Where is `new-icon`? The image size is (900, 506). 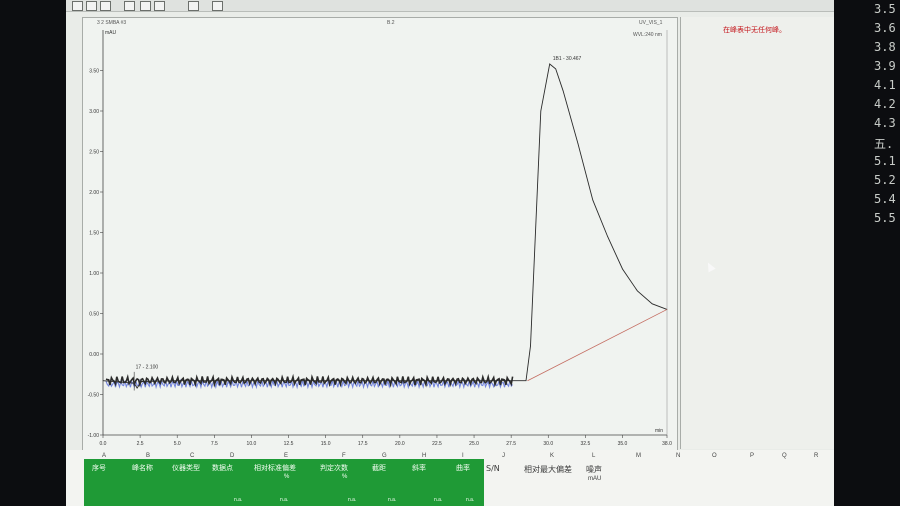 new-icon is located at coordinates (77, 6).